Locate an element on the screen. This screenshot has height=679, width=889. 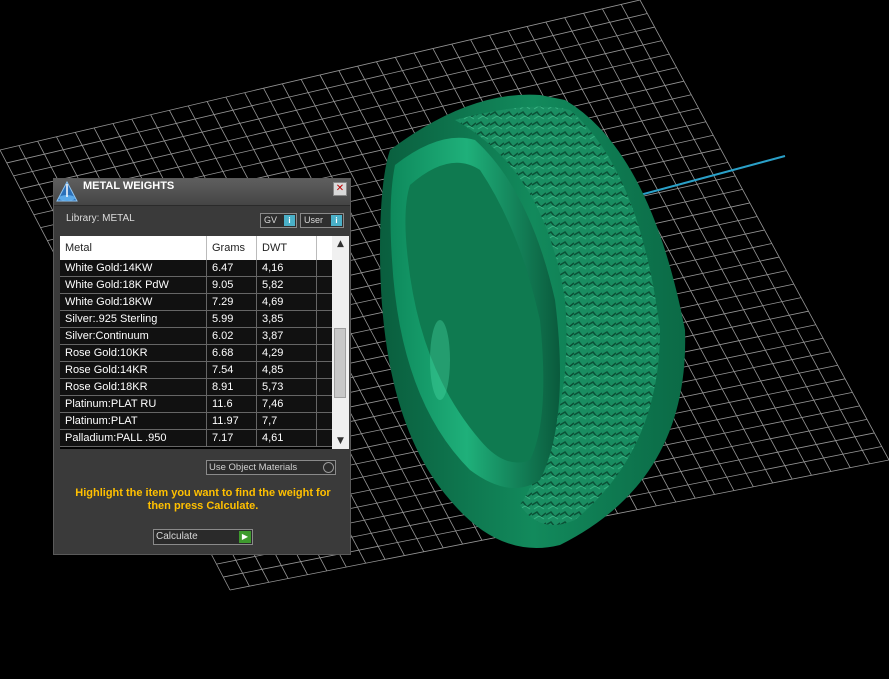
dwt-cell: 5,82 is located at coordinates (286, 285).